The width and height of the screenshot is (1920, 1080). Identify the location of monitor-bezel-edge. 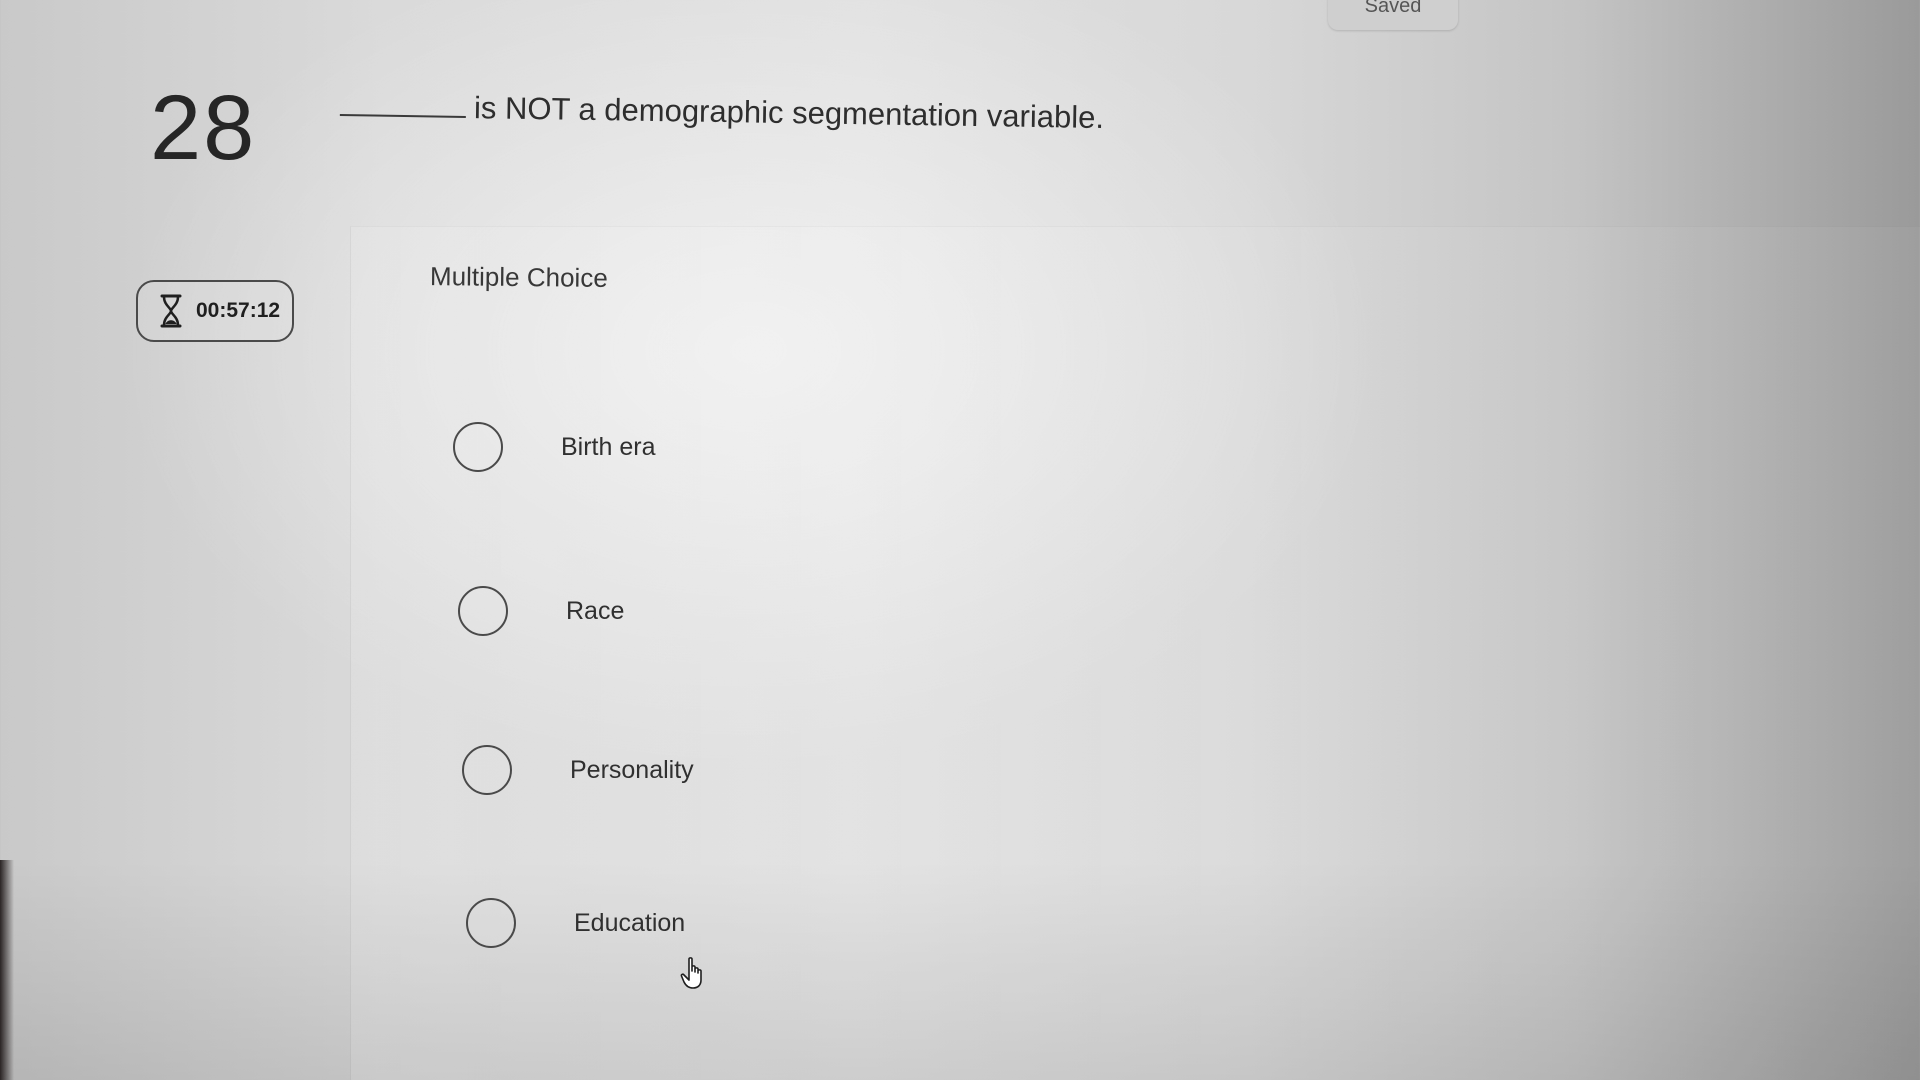
(7, 970).